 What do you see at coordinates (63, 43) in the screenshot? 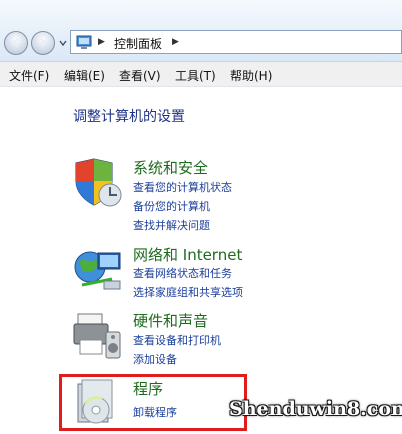
I see `recent-pages-dropdown-icon` at bounding box center [63, 43].